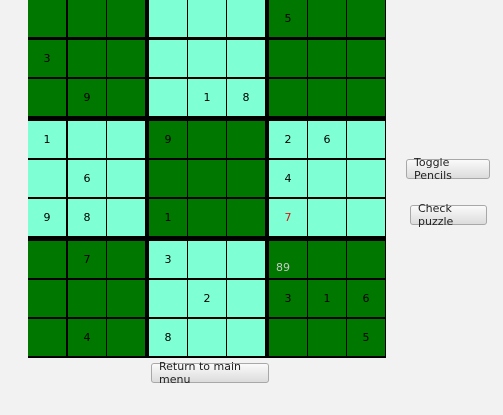 Image resolution: width=503 pixels, height=415 pixels. I want to click on cell-digit: 1, so click(47, 139).